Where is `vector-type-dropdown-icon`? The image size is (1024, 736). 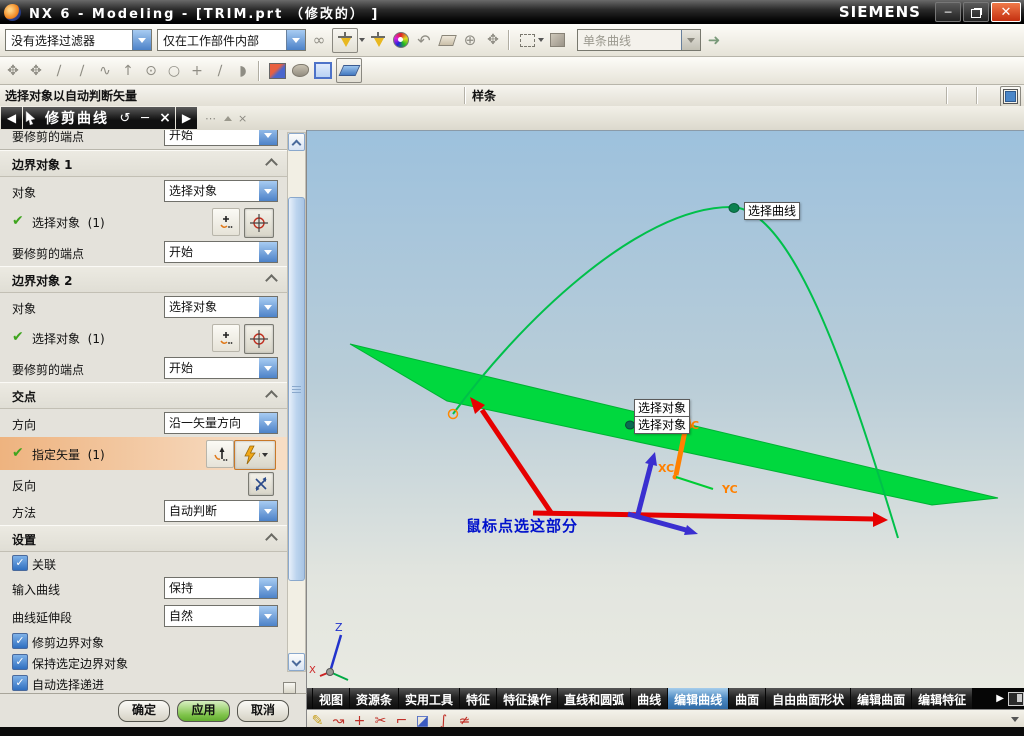
vector-type-dropdown-icon is located at coordinates (264, 455).